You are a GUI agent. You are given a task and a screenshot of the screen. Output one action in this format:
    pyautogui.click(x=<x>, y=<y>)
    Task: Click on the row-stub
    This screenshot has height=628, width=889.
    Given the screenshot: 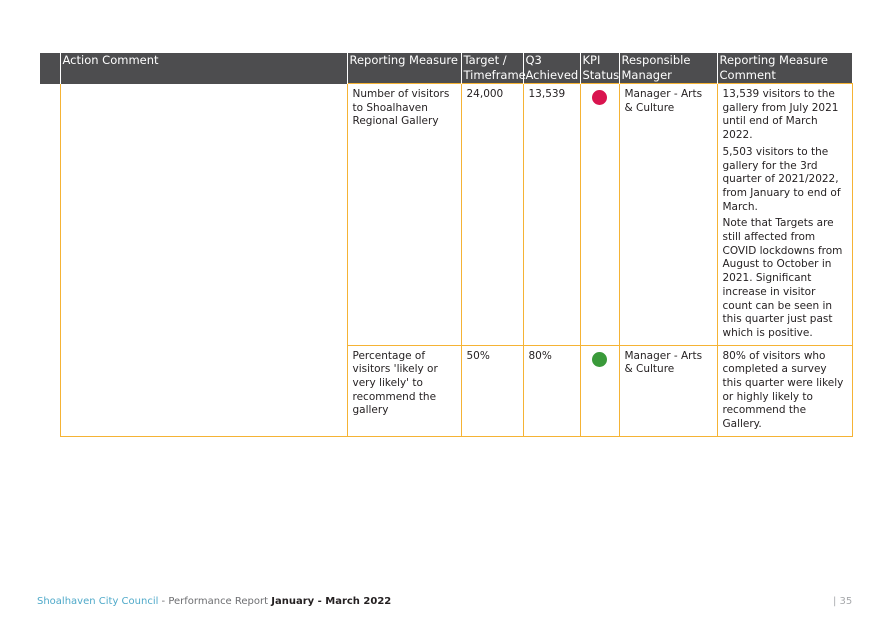 What is the action you would take?
    pyautogui.click(x=50, y=260)
    